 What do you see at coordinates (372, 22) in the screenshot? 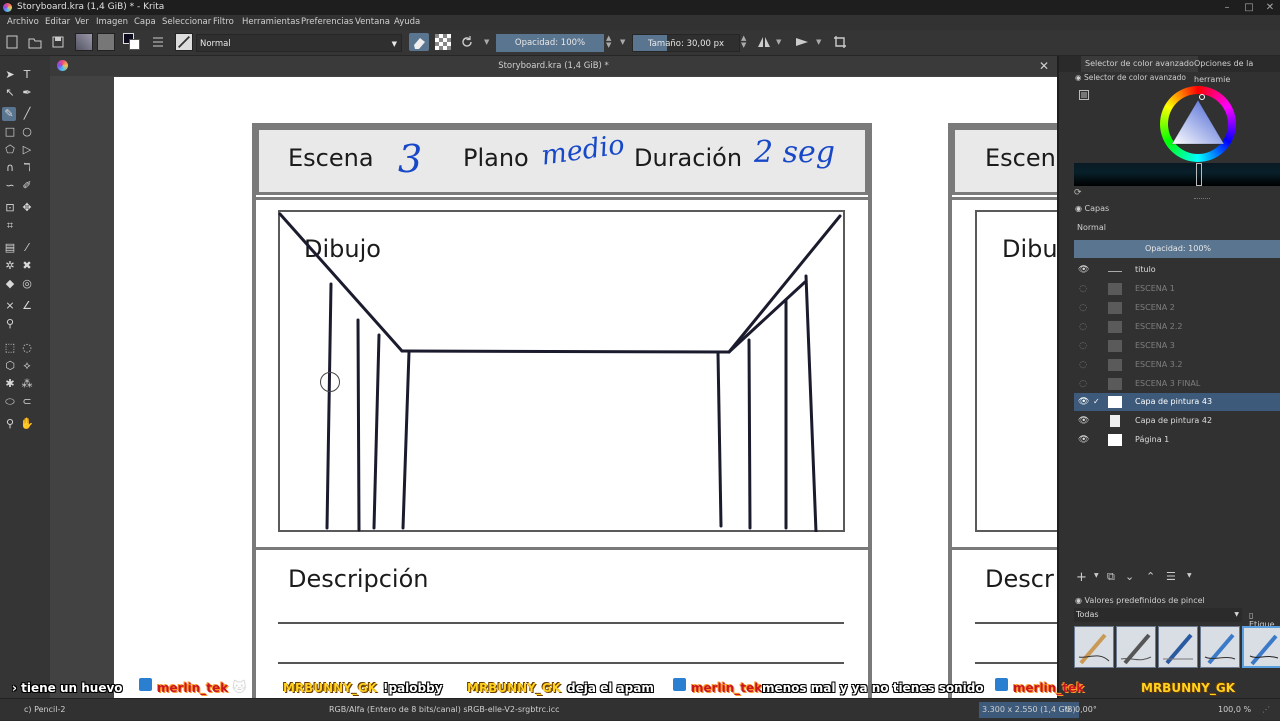
I see `menu-ventana: Ventana` at bounding box center [372, 22].